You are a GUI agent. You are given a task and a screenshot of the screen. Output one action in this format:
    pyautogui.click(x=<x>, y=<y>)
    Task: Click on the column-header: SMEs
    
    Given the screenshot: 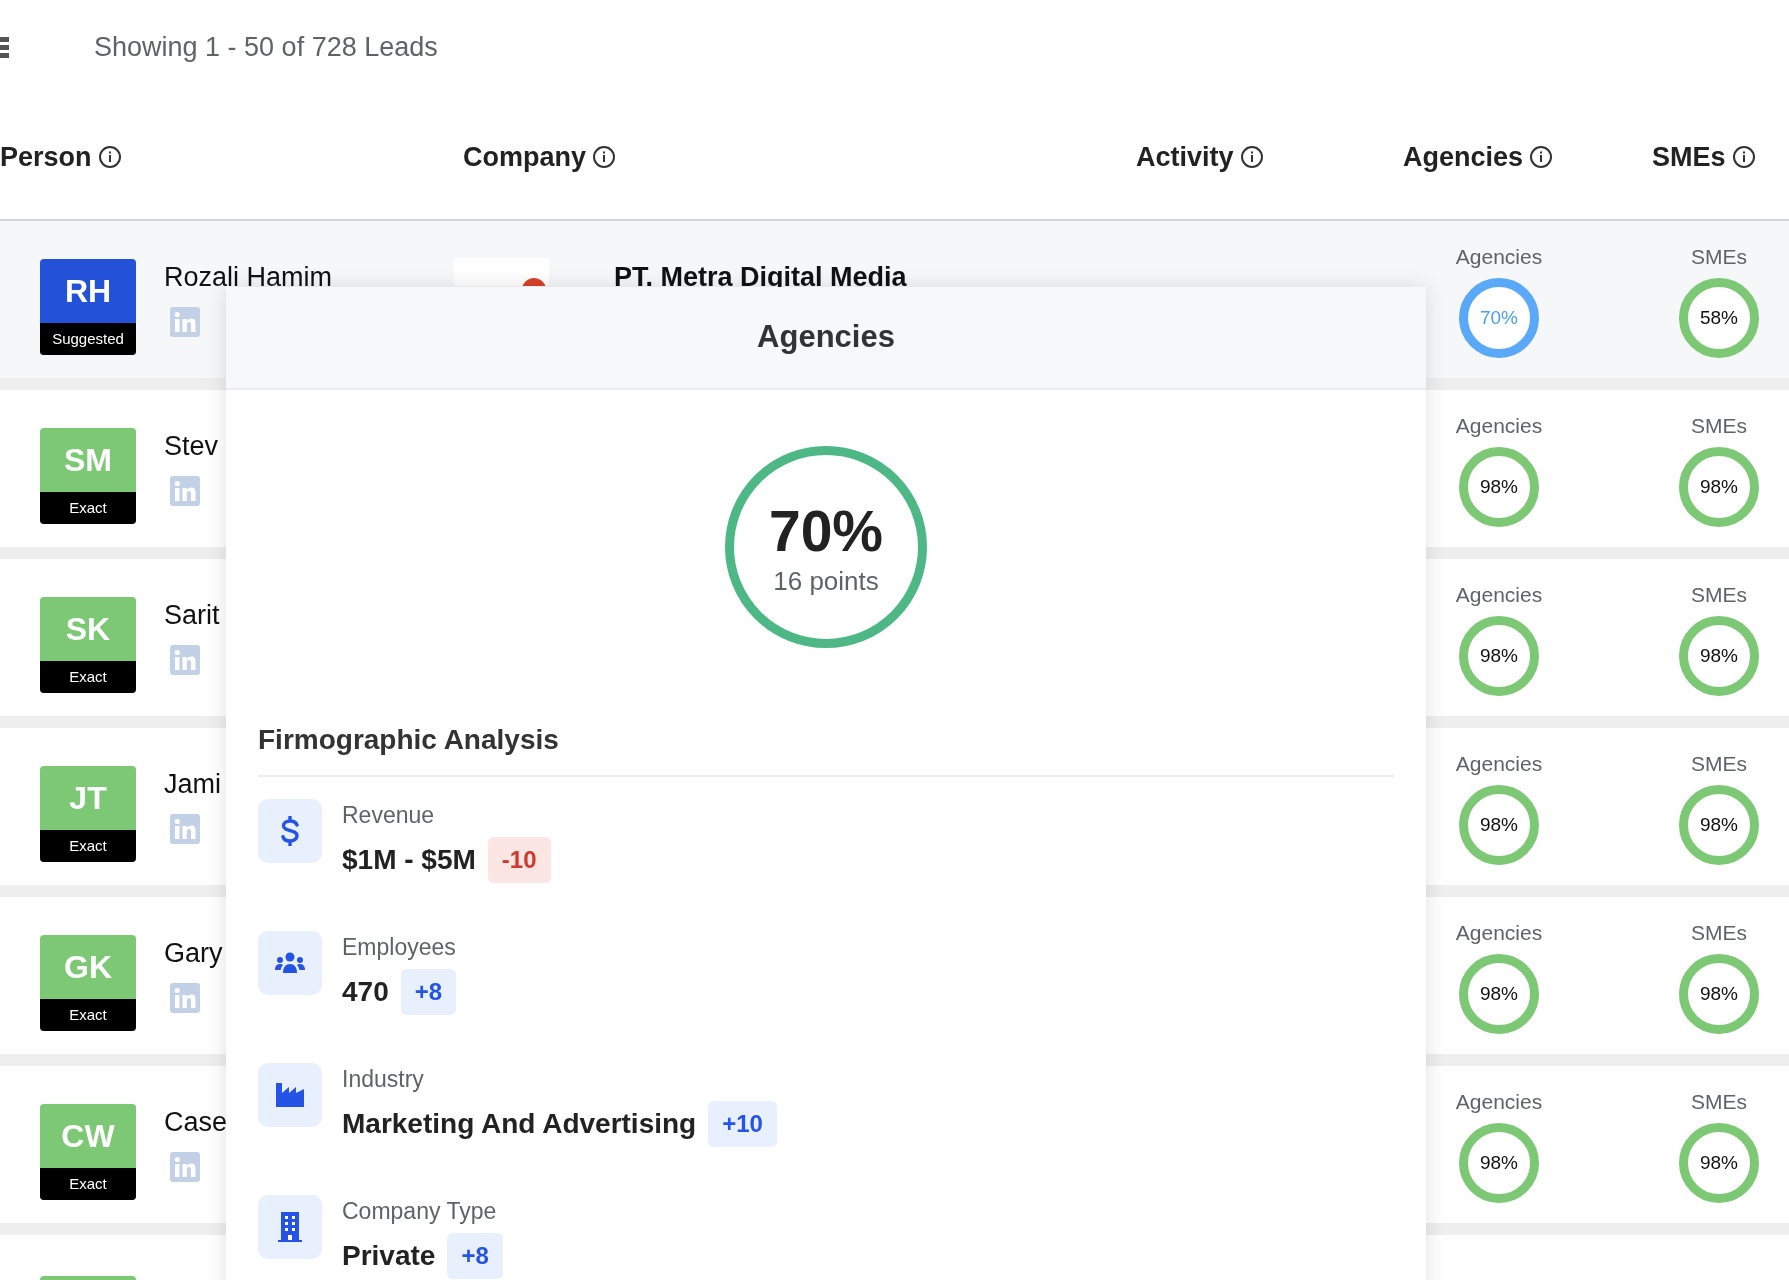 What is the action you would take?
    pyautogui.click(x=1689, y=157)
    